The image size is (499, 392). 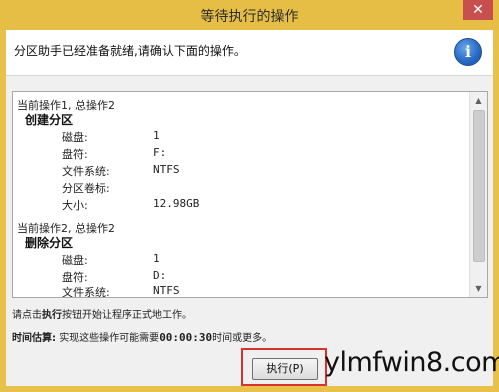 I want to click on operation-1-field-key: 磁盘:, so click(x=75, y=137).